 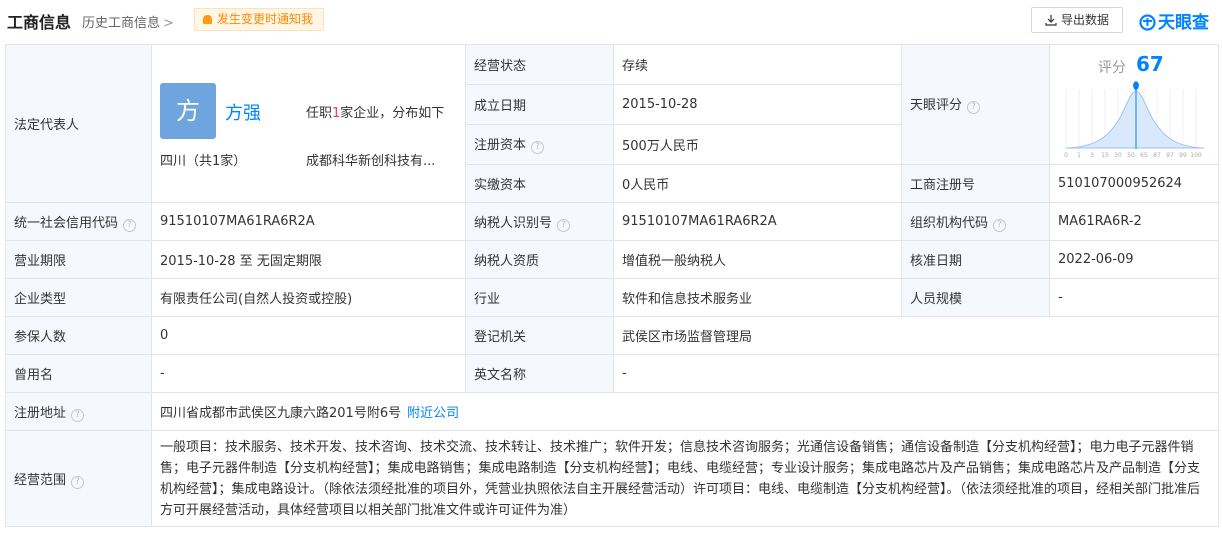 What do you see at coordinates (1136, 86) in the screenshot?
I see `score-marker-pin` at bounding box center [1136, 86].